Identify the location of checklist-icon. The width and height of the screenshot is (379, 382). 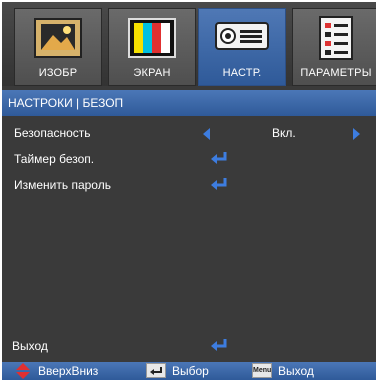
(336, 38).